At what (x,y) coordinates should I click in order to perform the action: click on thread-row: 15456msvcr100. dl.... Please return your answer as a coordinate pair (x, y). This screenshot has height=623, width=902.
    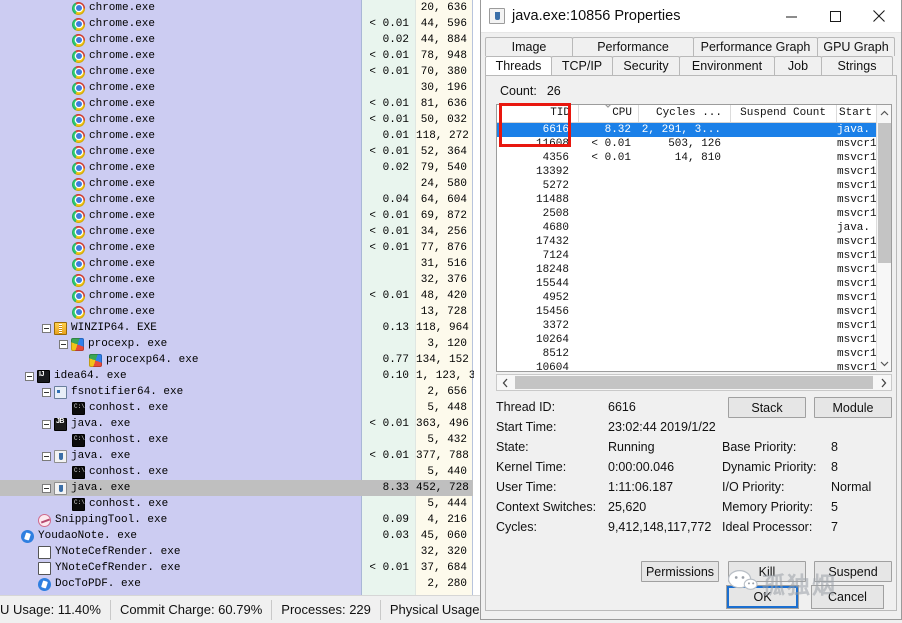
    Looking at the image, I should click on (694, 312).